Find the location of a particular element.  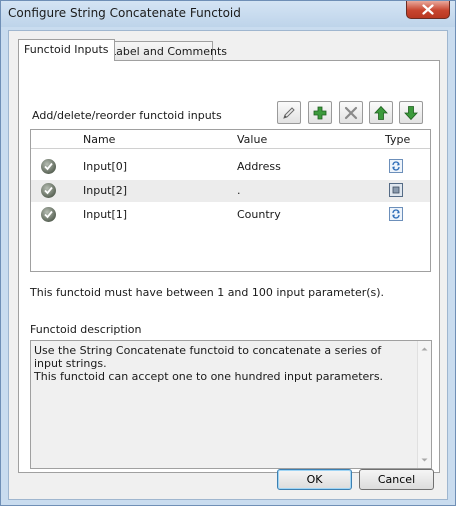

close-button is located at coordinates (428, 10).